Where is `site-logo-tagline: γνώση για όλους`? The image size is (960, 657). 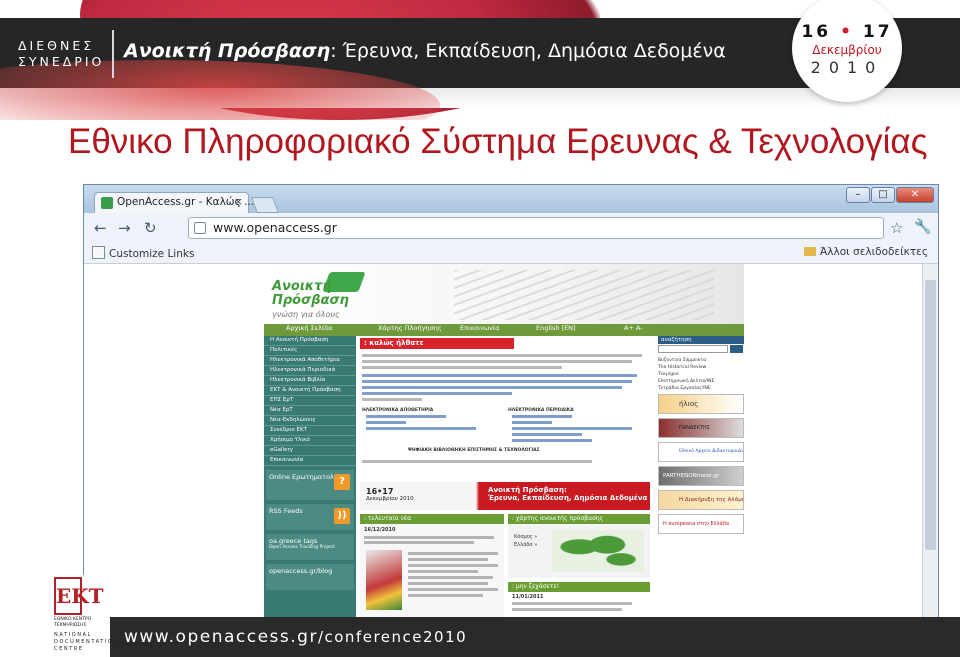 site-logo-tagline: γνώση για όλους is located at coordinates (306, 314).